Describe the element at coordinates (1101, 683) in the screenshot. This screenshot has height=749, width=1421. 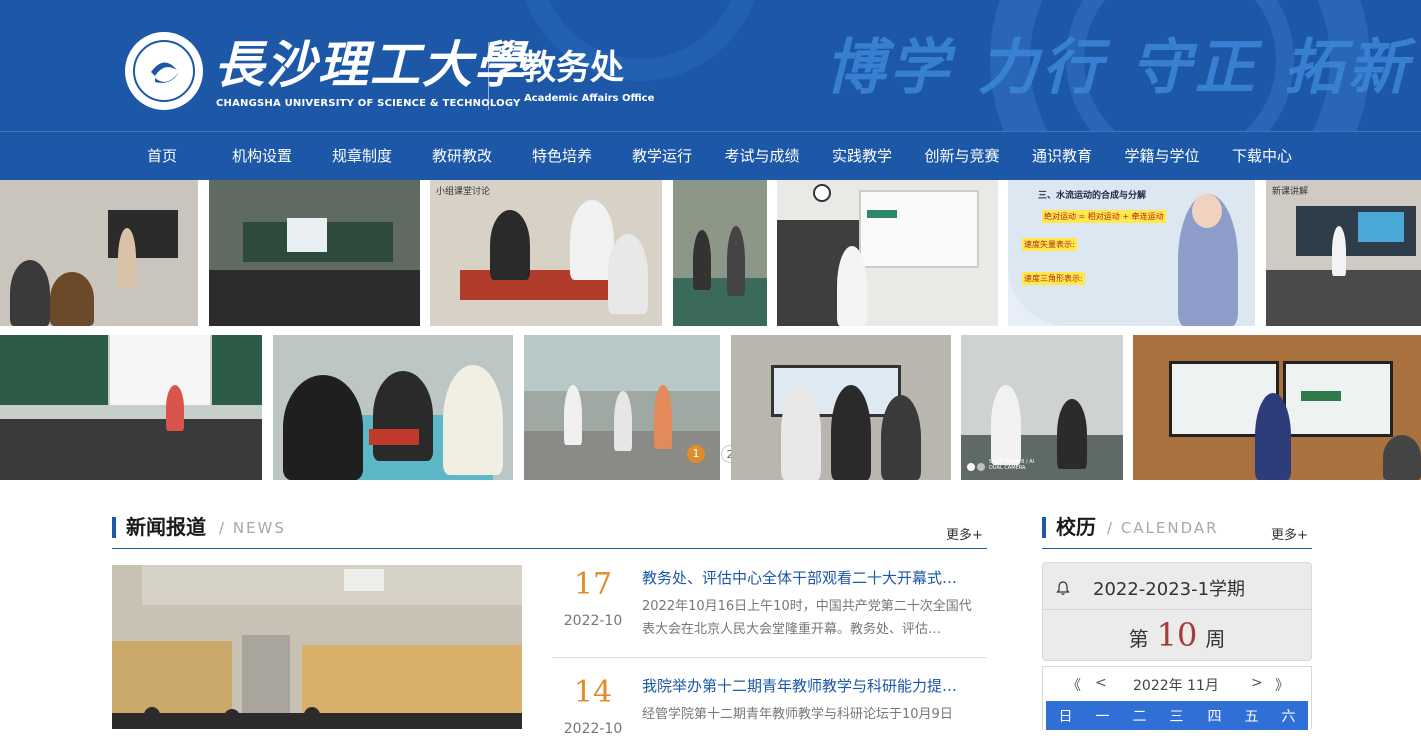
I see `prev-month-button: <` at that location.